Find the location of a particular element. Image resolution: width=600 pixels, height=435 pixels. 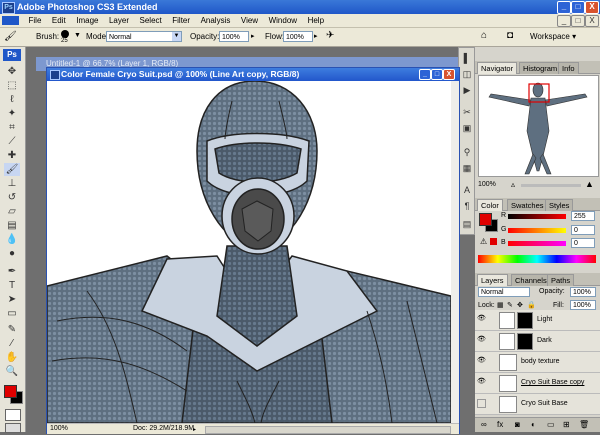

new-layer-icon: ⊞ is located at coordinates (566, 424).